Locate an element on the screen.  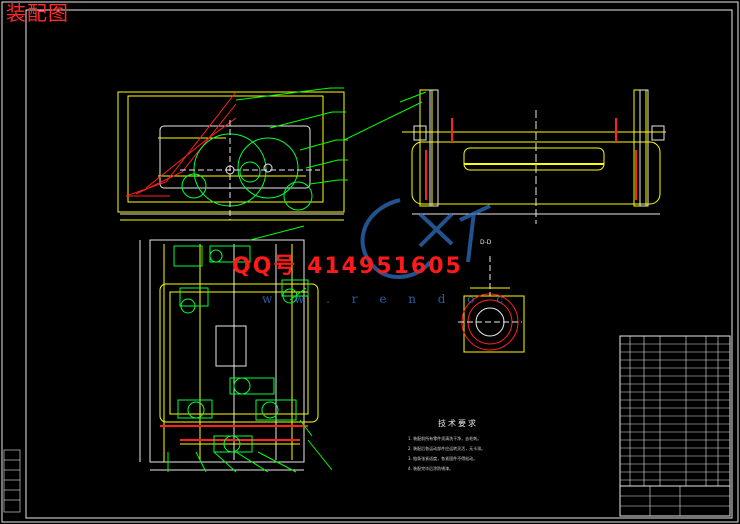
tech-requirement-line: 3. 链条张紧适度，各紧固件不得松动。 is located at coordinates (443, 458).